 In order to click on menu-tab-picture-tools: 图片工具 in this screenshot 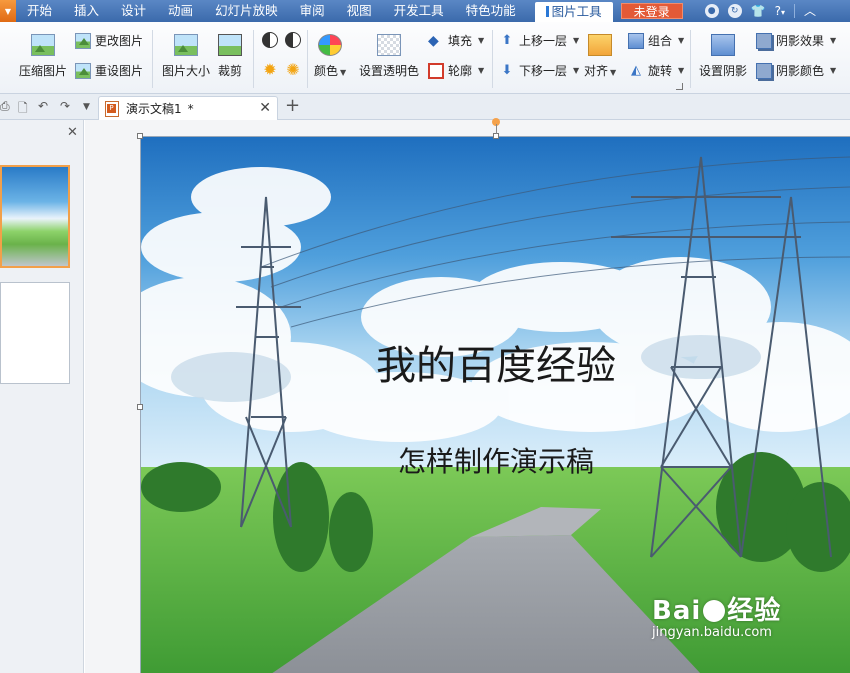, I will do `click(573, 12)`.